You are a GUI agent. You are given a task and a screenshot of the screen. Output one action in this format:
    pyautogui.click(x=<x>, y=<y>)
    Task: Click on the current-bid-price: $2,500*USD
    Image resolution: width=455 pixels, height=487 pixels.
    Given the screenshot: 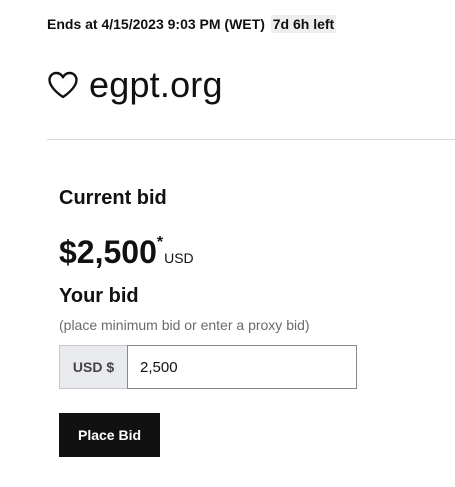 What is the action you would take?
    pyautogui.click(x=126, y=252)
    